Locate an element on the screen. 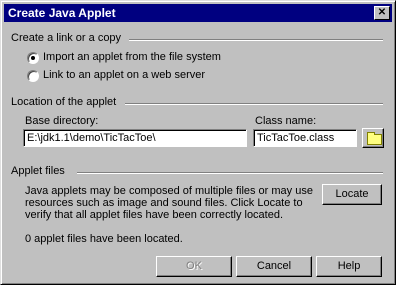  base-directory-input: E:\jdk1.1\demo\TicTacToe\ is located at coordinates (135, 138).